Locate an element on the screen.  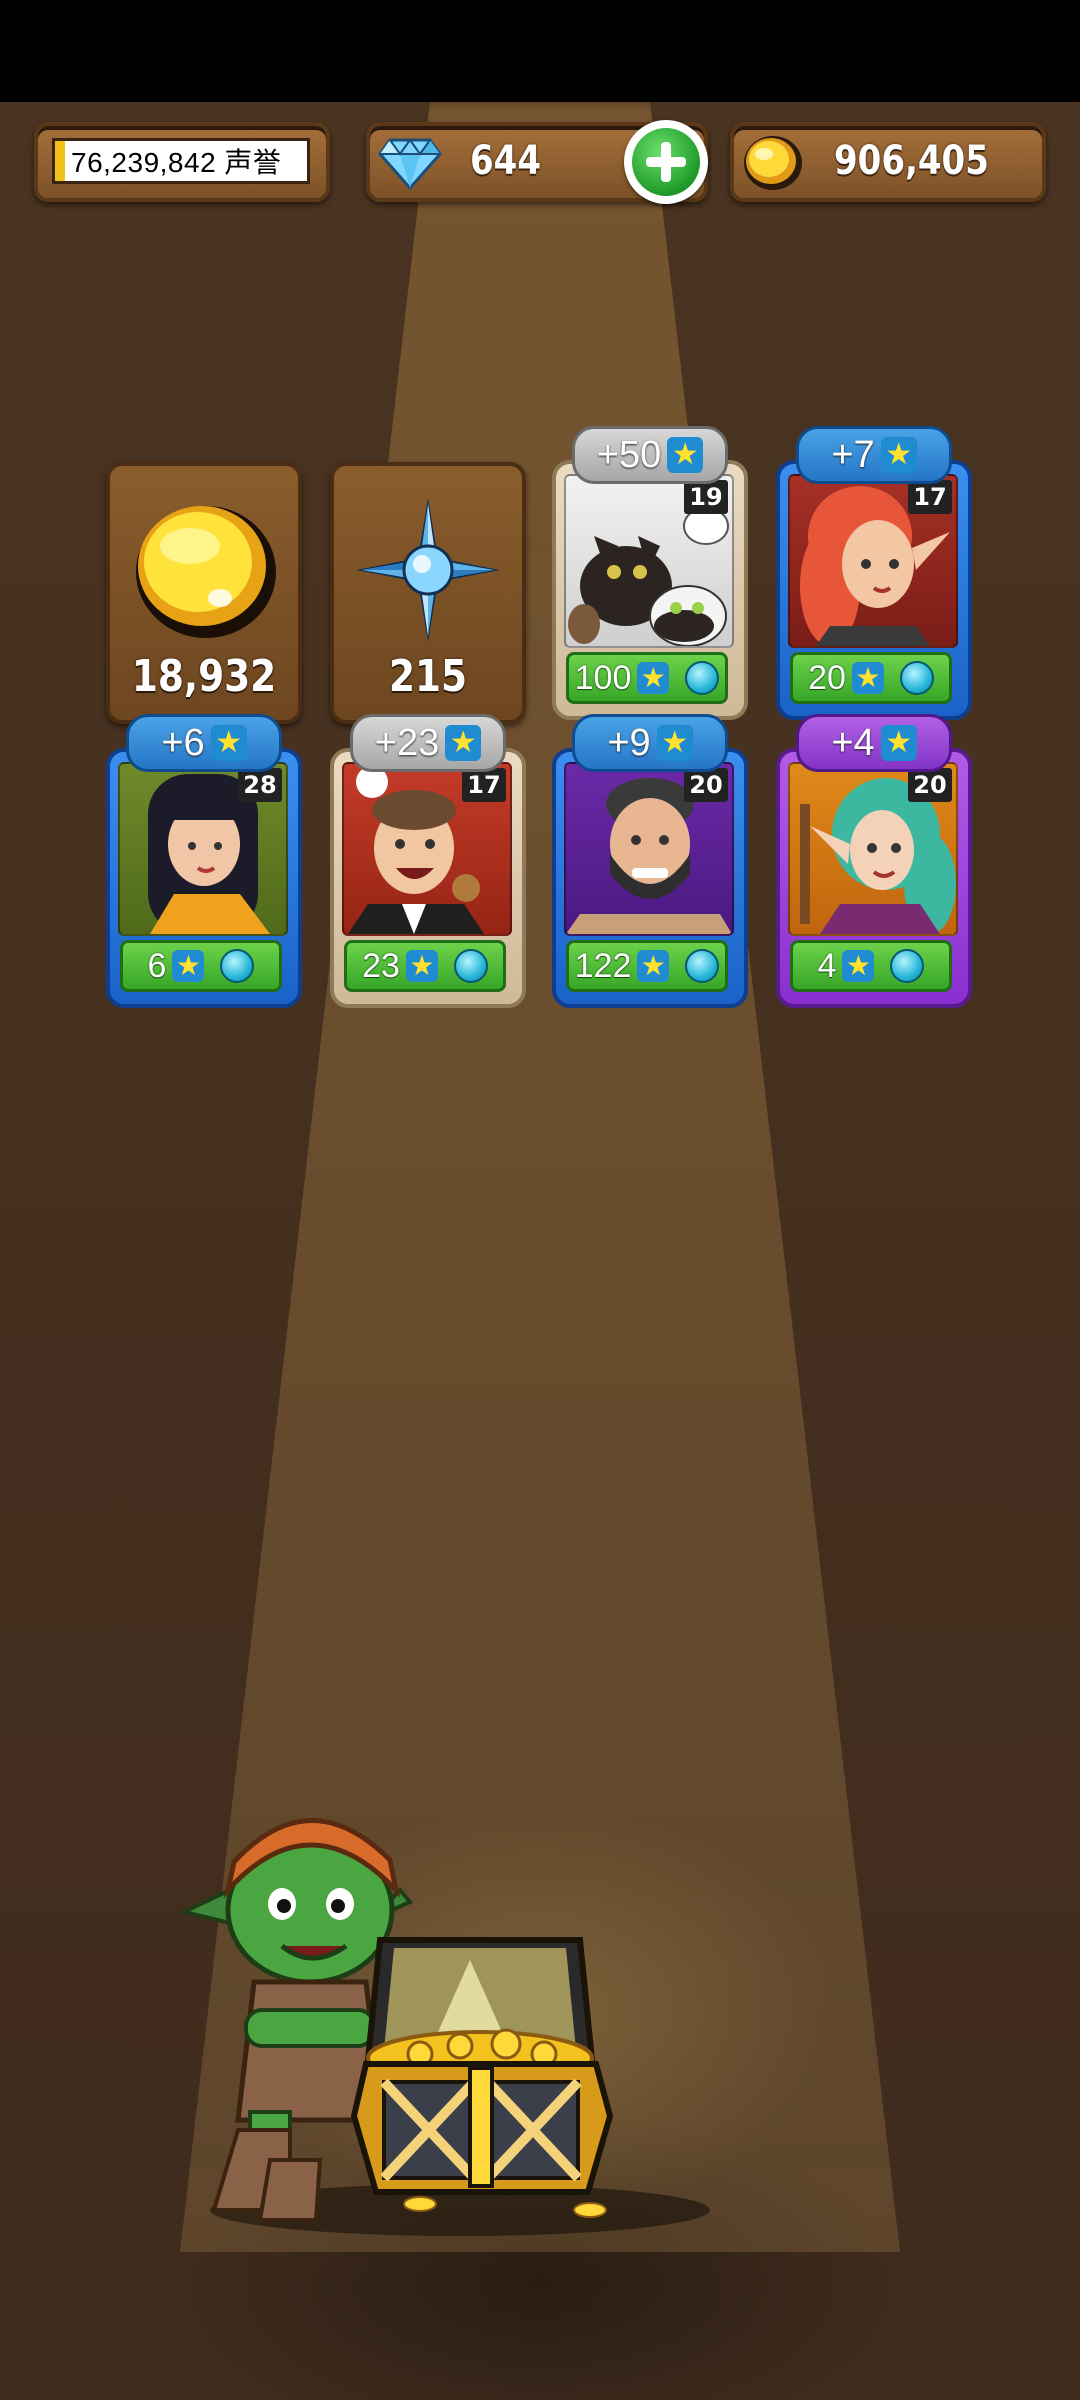
stat-bar: 20 ★ is located at coordinates (871, 678).